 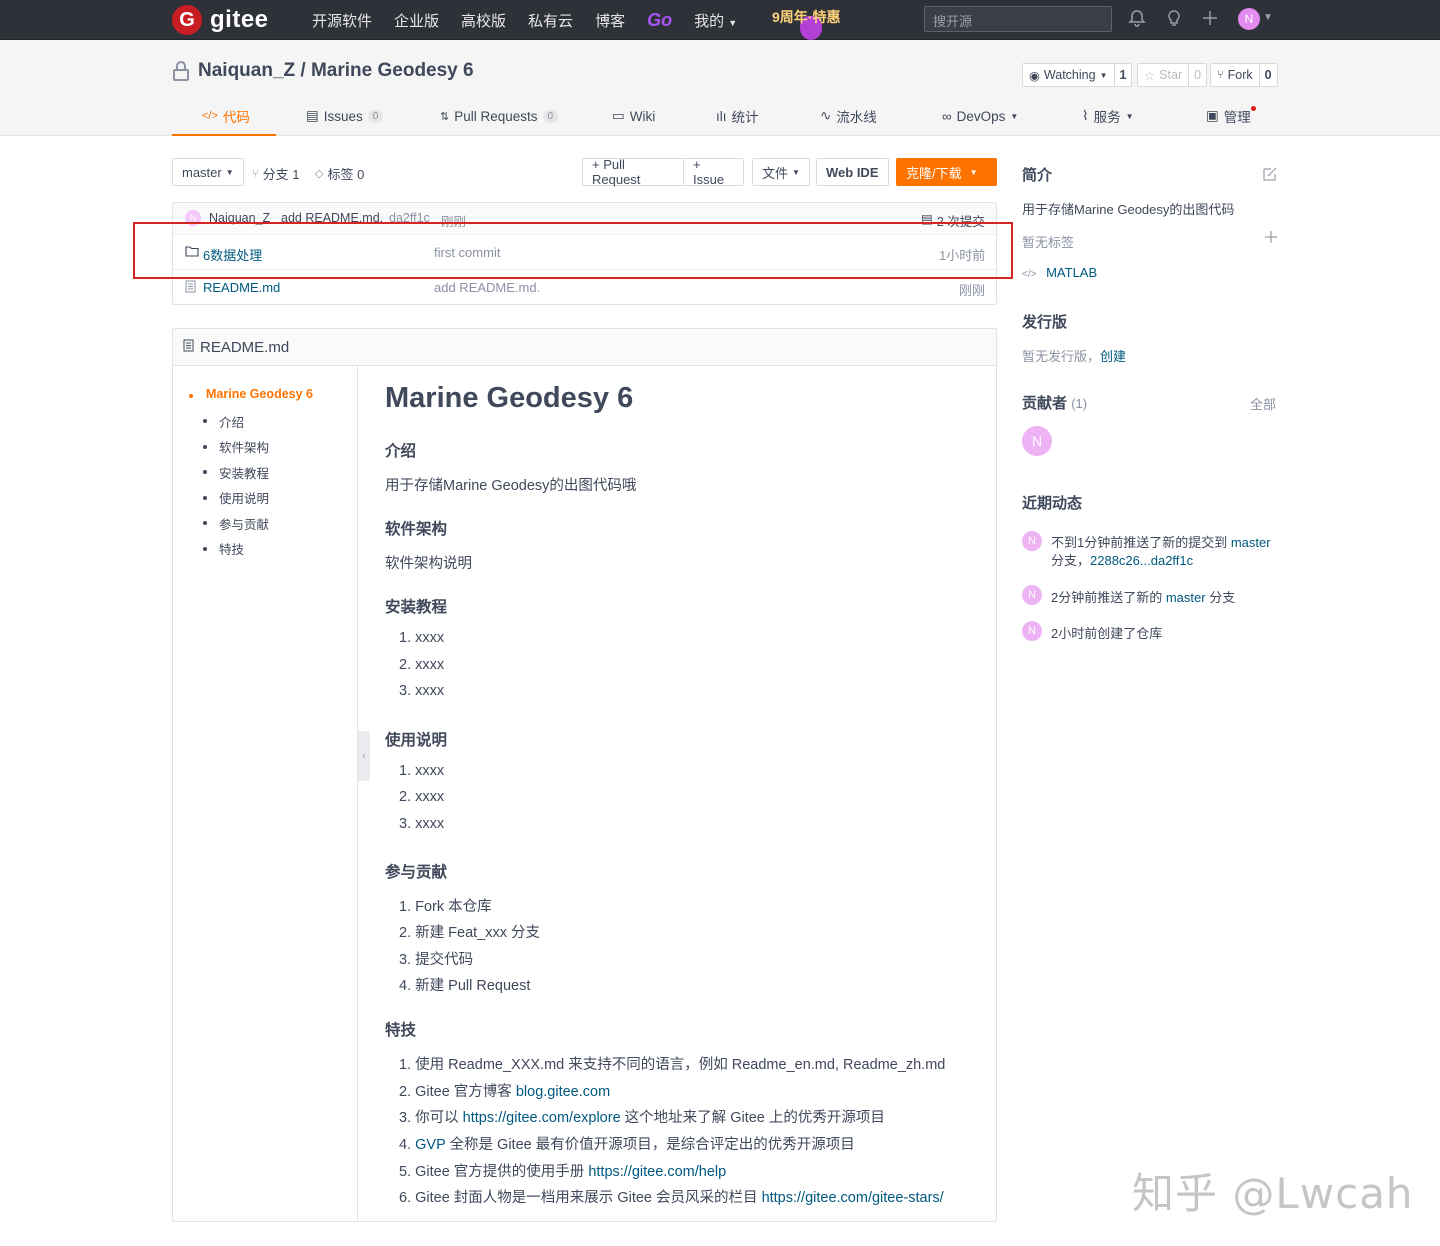 What do you see at coordinates (1268, 75) in the screenshot?
I see `fork-count: 0` at bounding box center [1268, 75].